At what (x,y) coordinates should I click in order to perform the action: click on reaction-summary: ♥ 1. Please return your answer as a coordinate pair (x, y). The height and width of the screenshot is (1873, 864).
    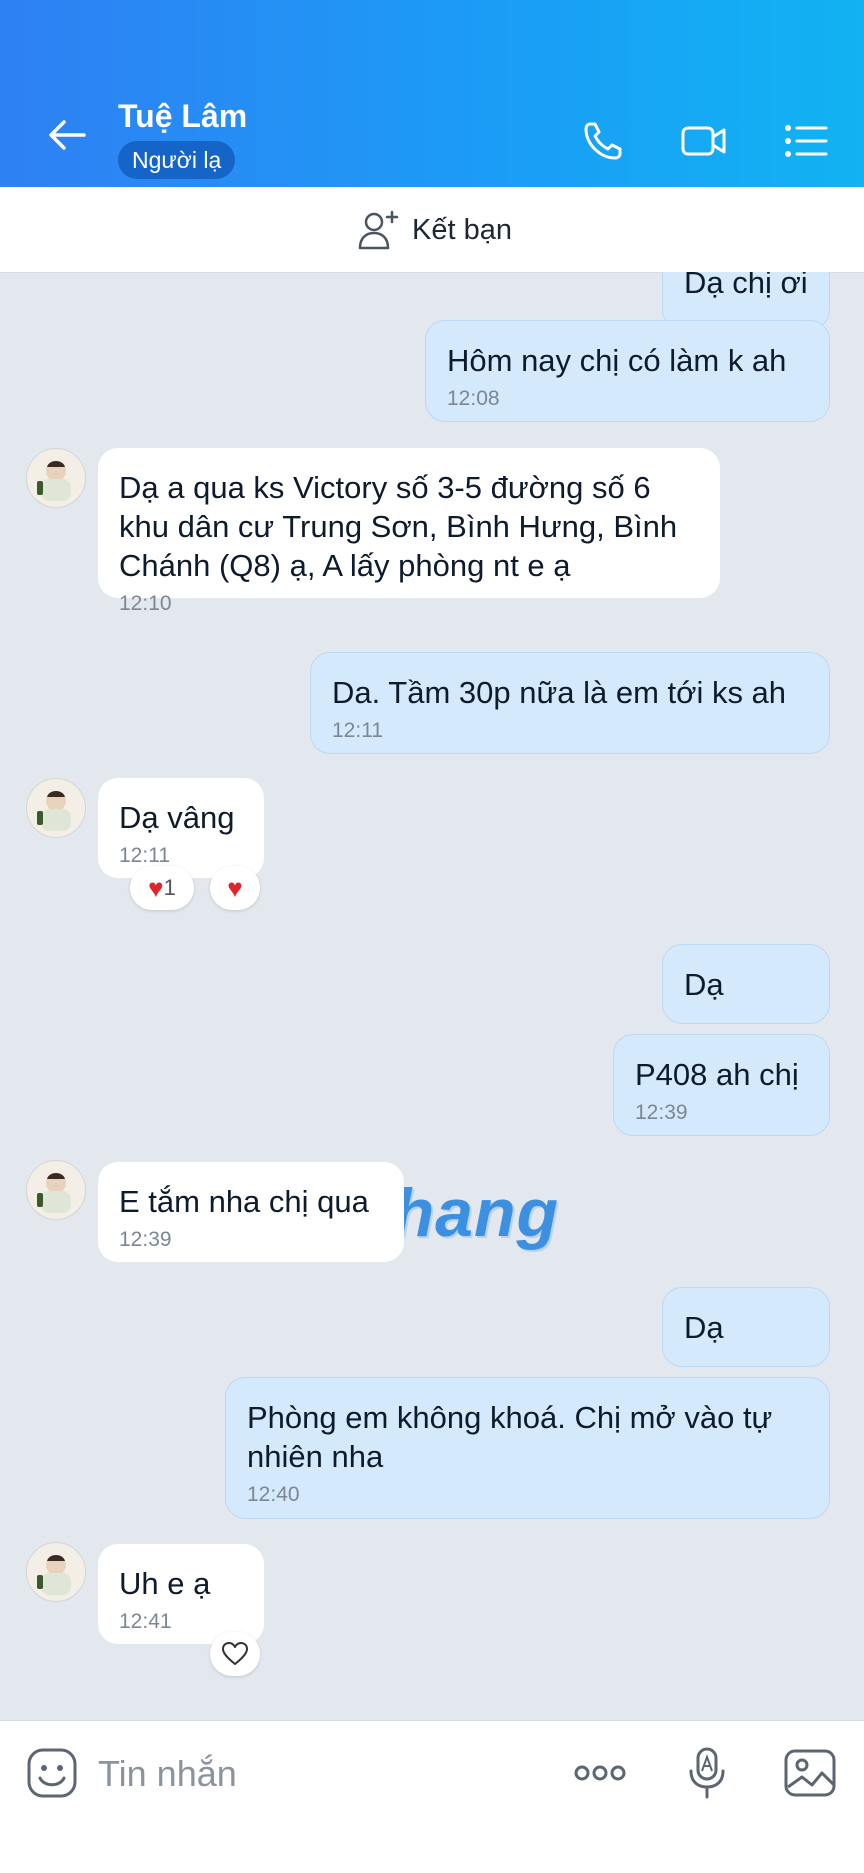
    Looking at the image, I should click on (162, 888).